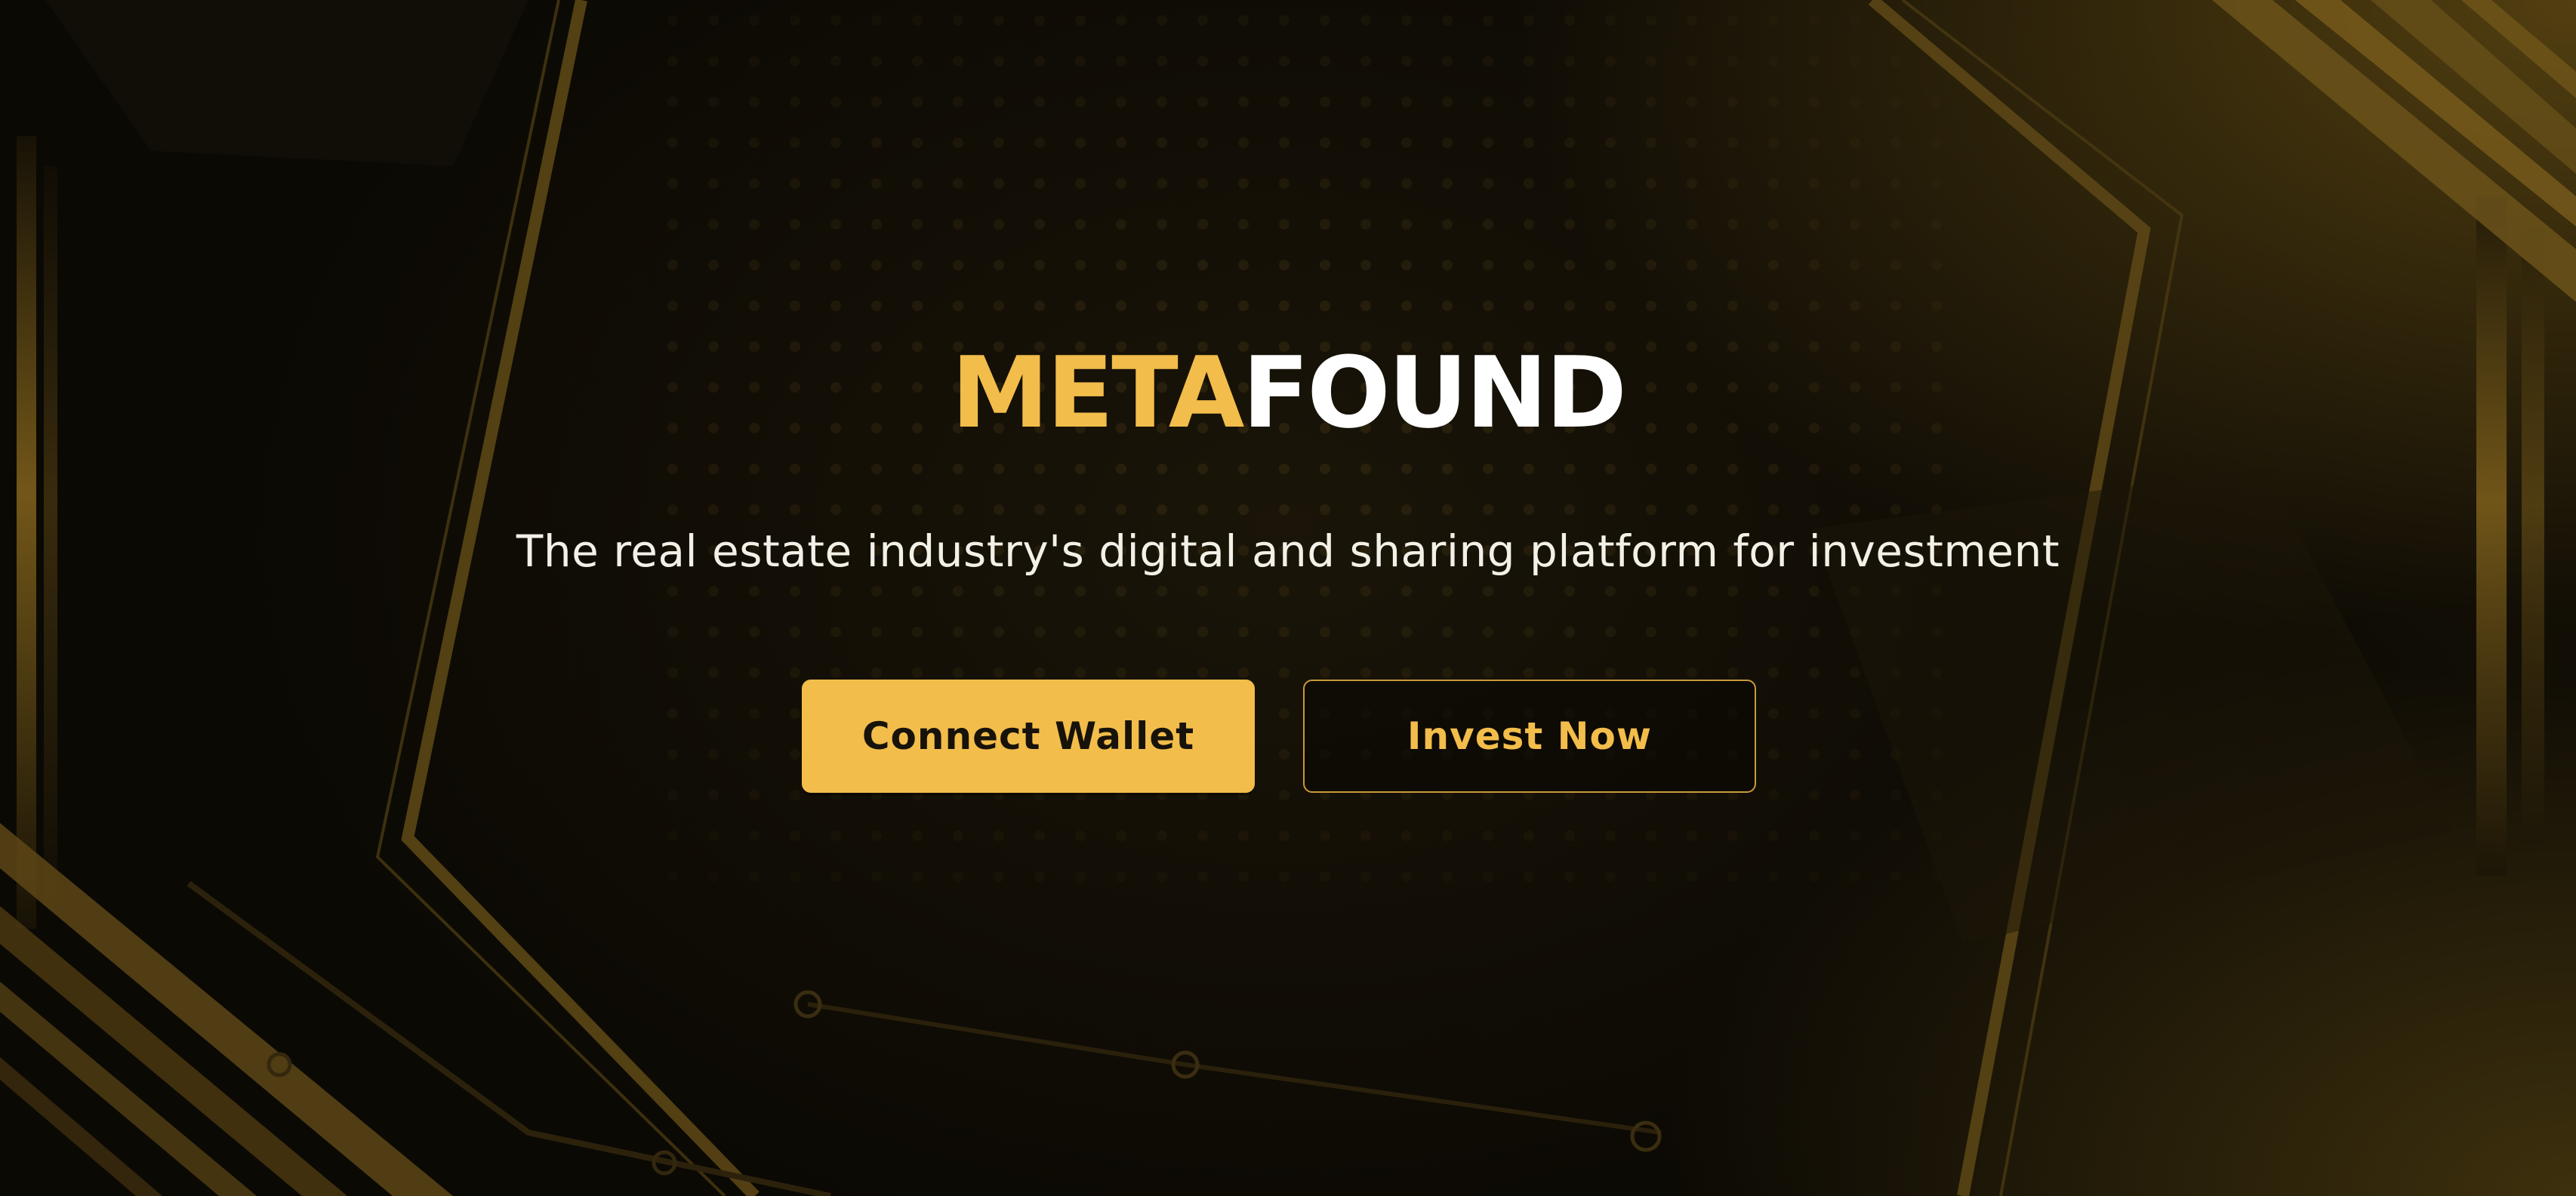  Describe the element at coordinates (1097, 392) in the screenshot. I see `brand-meta-text: META` at that location.